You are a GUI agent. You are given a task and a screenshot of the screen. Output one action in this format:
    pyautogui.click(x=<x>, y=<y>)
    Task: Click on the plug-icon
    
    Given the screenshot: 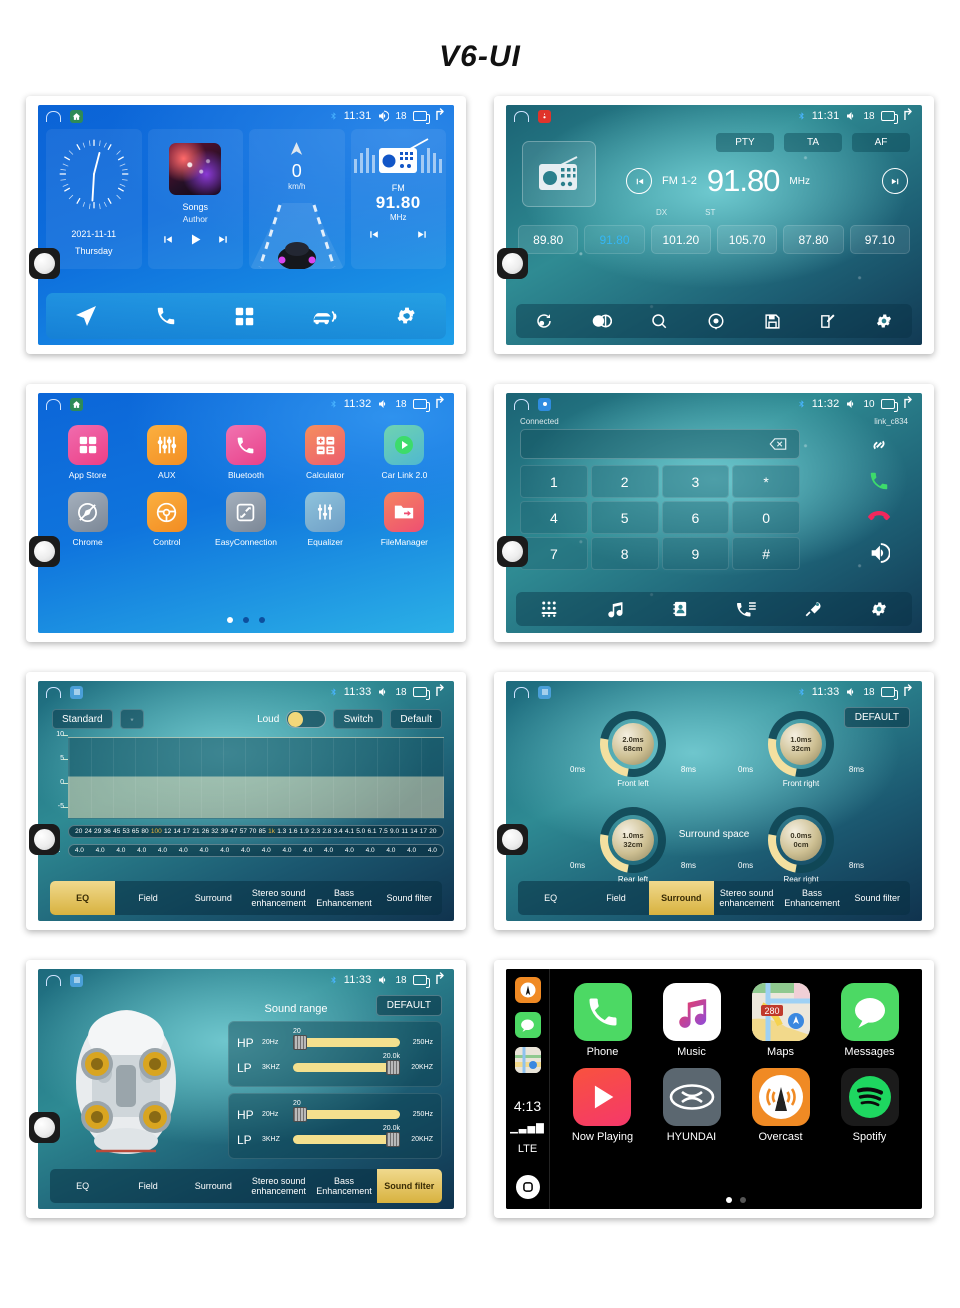 What is the action you would take?
    pyautogui.click(x=813, y=609)
    